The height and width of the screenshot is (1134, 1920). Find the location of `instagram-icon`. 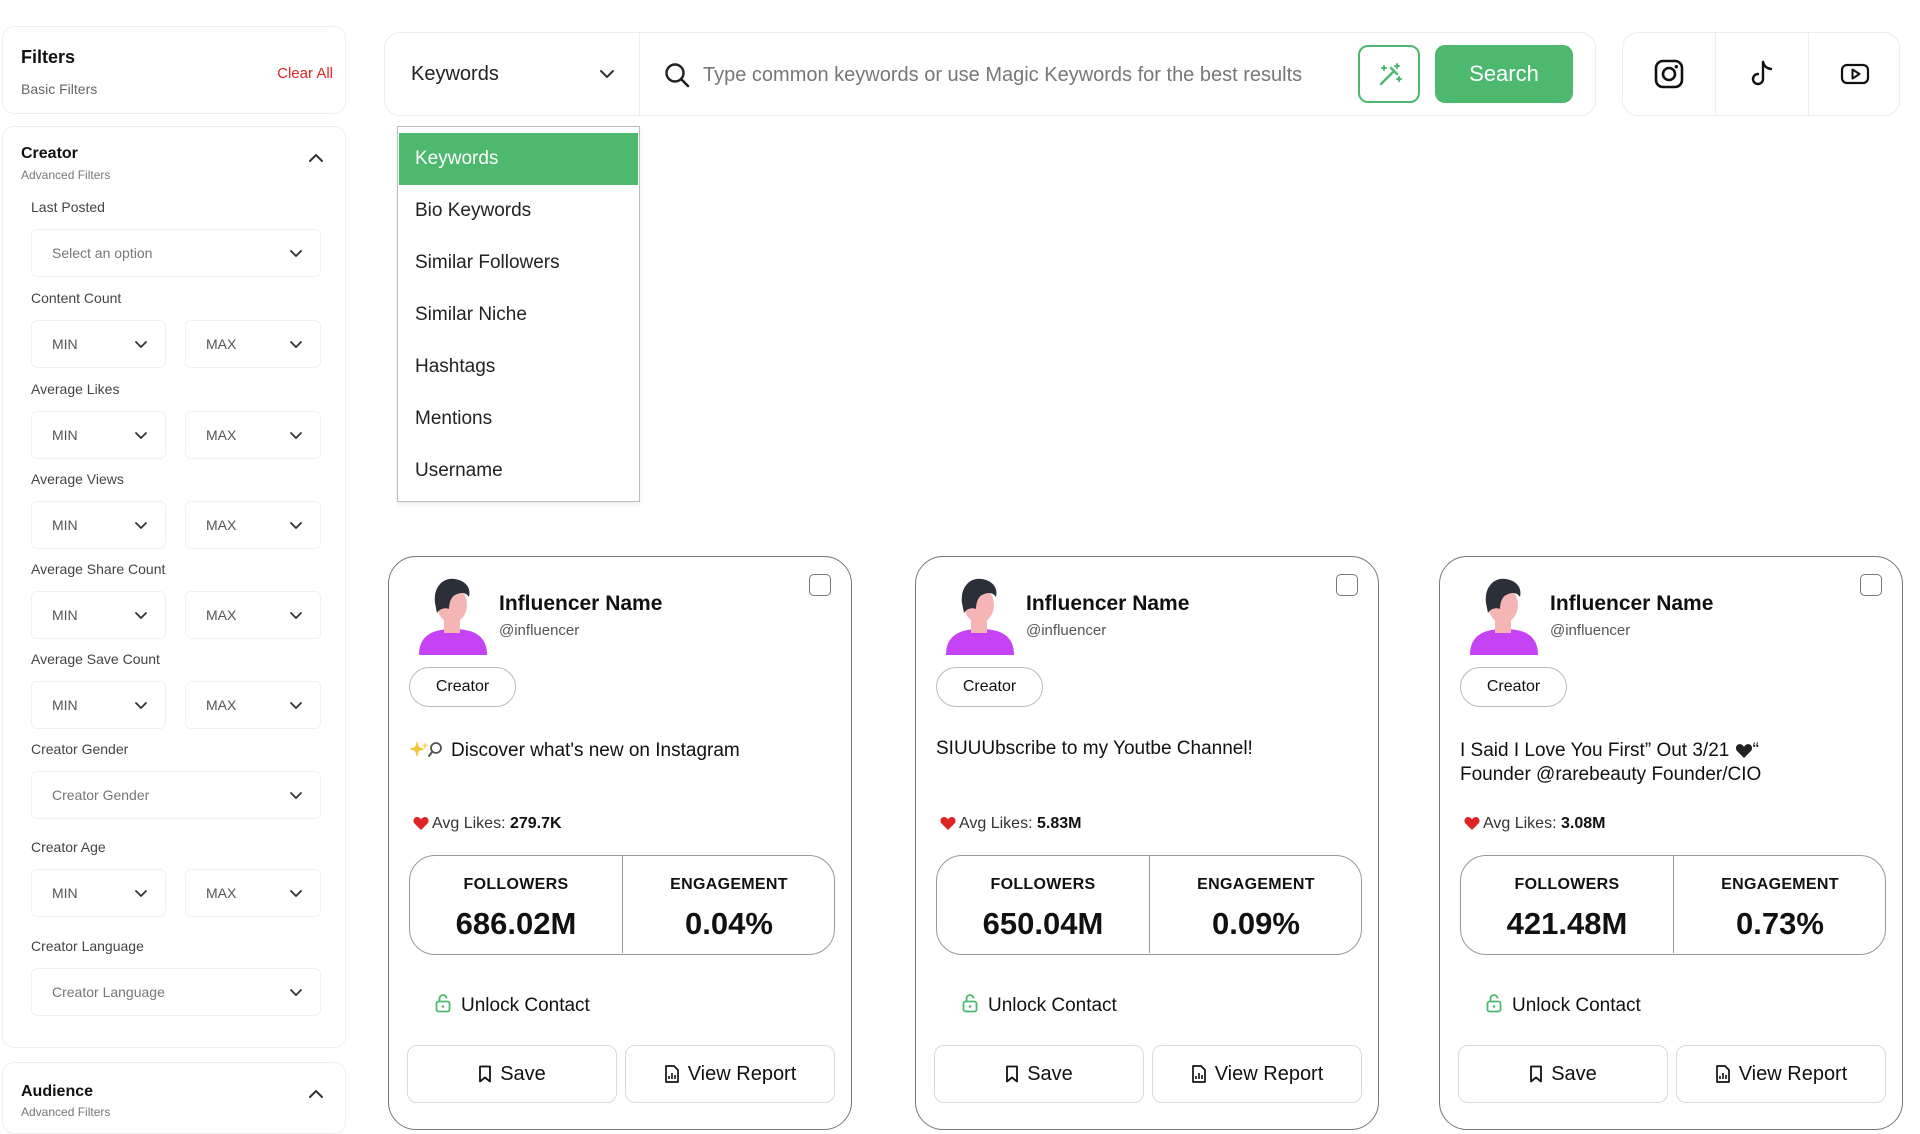

instagram-icon is located at coordinates (1669, 74).